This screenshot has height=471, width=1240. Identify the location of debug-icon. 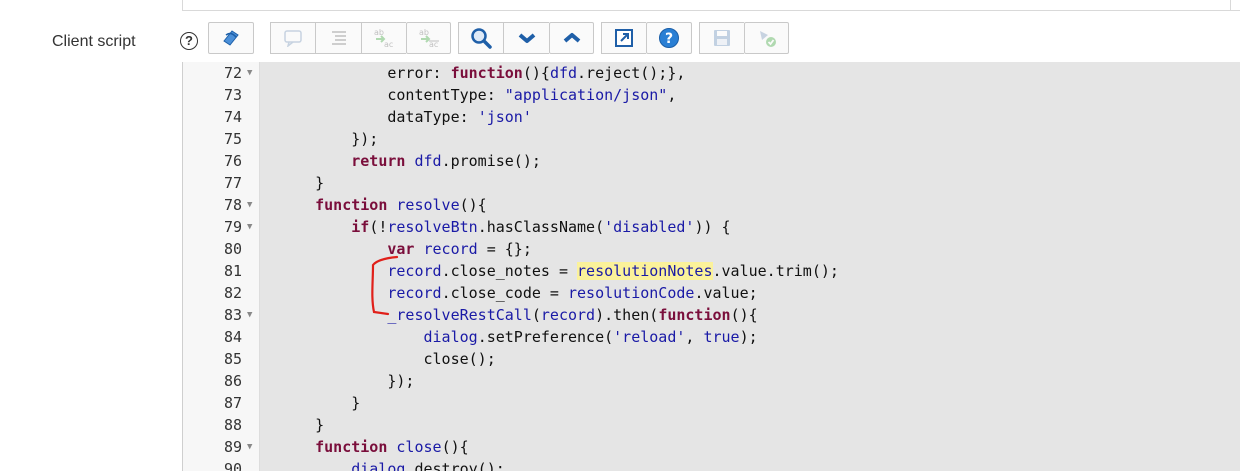
(767, 39).